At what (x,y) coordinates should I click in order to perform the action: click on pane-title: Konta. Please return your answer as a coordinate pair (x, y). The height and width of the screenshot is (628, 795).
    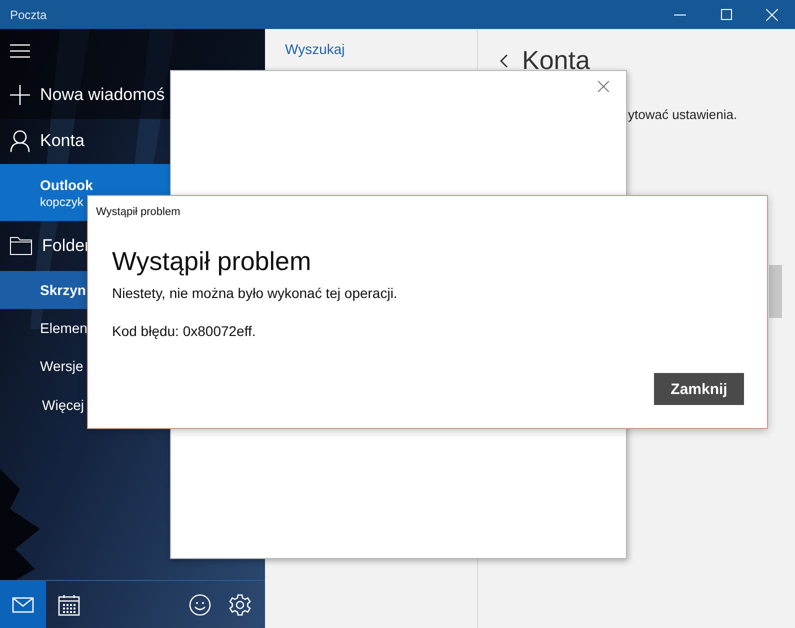
    Looking at the image, I should click on (556, 60).